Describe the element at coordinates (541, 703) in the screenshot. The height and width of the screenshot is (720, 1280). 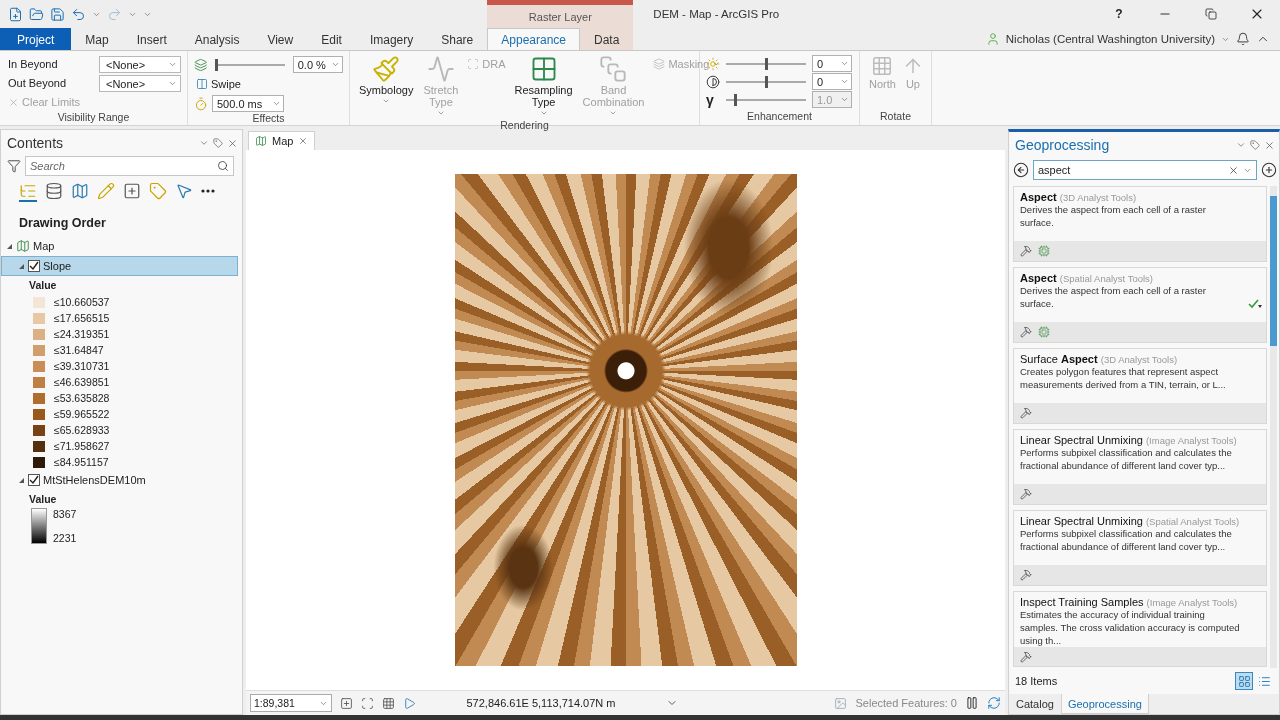
I see `coordinates-readout: 572,846.61E 5,113,714.07N m` at that location.